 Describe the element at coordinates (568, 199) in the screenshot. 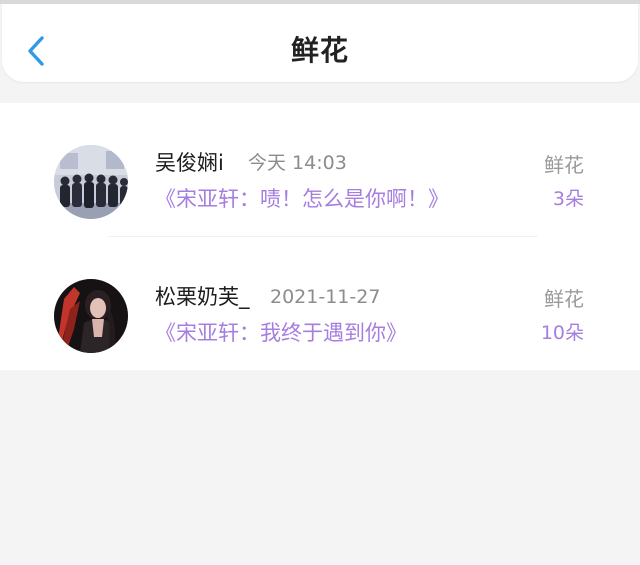

I see `gift-count: 3朵` at that location.